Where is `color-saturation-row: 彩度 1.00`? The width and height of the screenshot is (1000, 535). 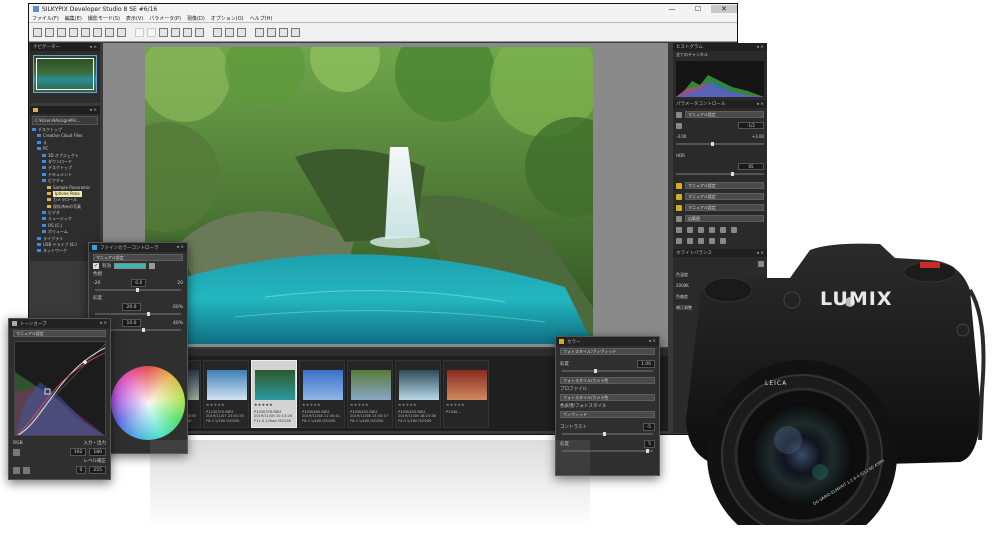
color-saturation-row: 彩度 1.00 is located at coordinates (607, 364).